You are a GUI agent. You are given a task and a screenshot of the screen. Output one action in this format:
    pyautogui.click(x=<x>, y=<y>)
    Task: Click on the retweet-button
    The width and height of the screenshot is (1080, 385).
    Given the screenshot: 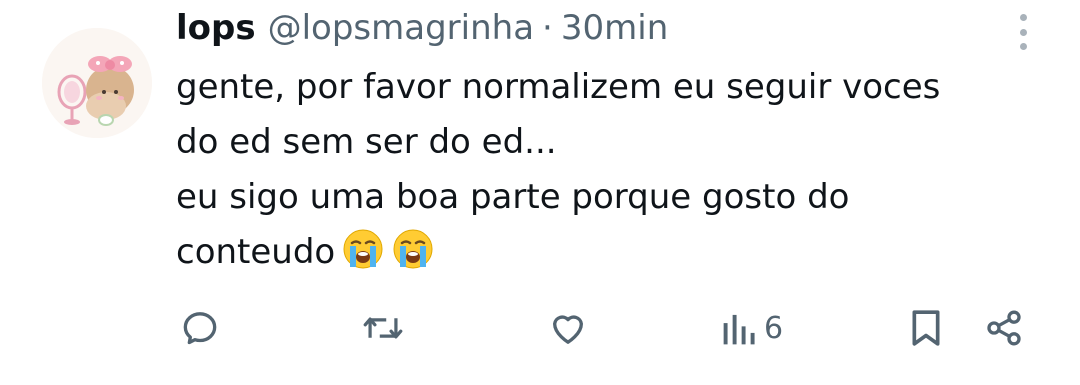 What is the action you would take?
    pyautogui.click(x=383, y=328)
    